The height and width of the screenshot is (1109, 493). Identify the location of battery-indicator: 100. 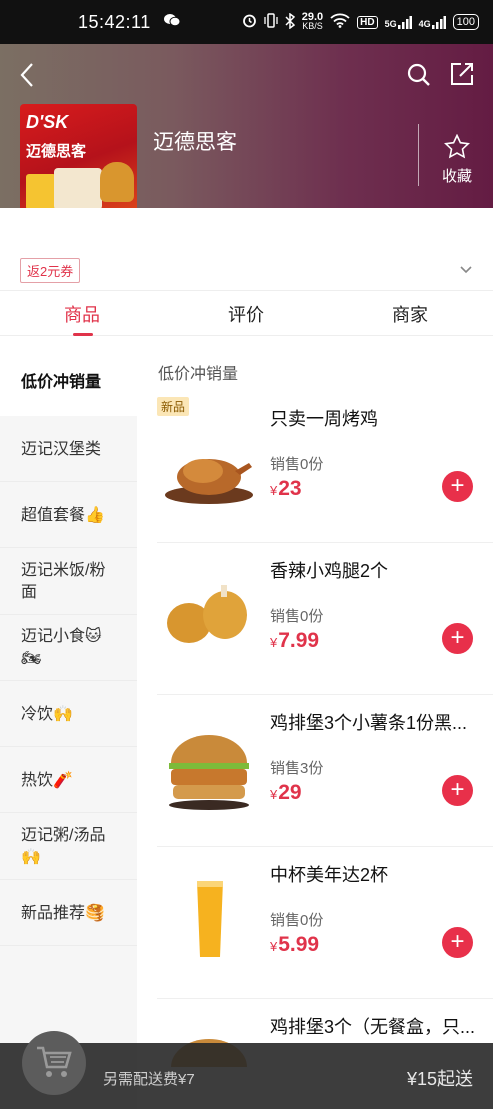
(465, 22).